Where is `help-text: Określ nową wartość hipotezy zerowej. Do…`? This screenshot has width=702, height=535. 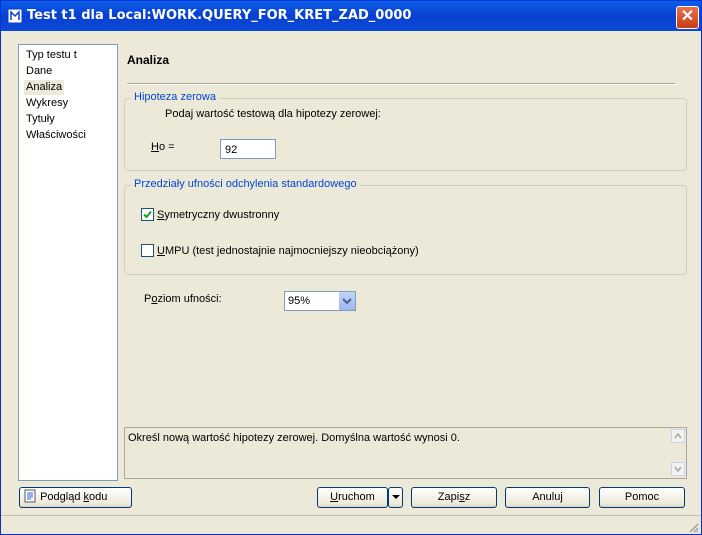 help-text: Określ nową wartość hipotezy zerowej. Do… is located at coordinates (294, 438).